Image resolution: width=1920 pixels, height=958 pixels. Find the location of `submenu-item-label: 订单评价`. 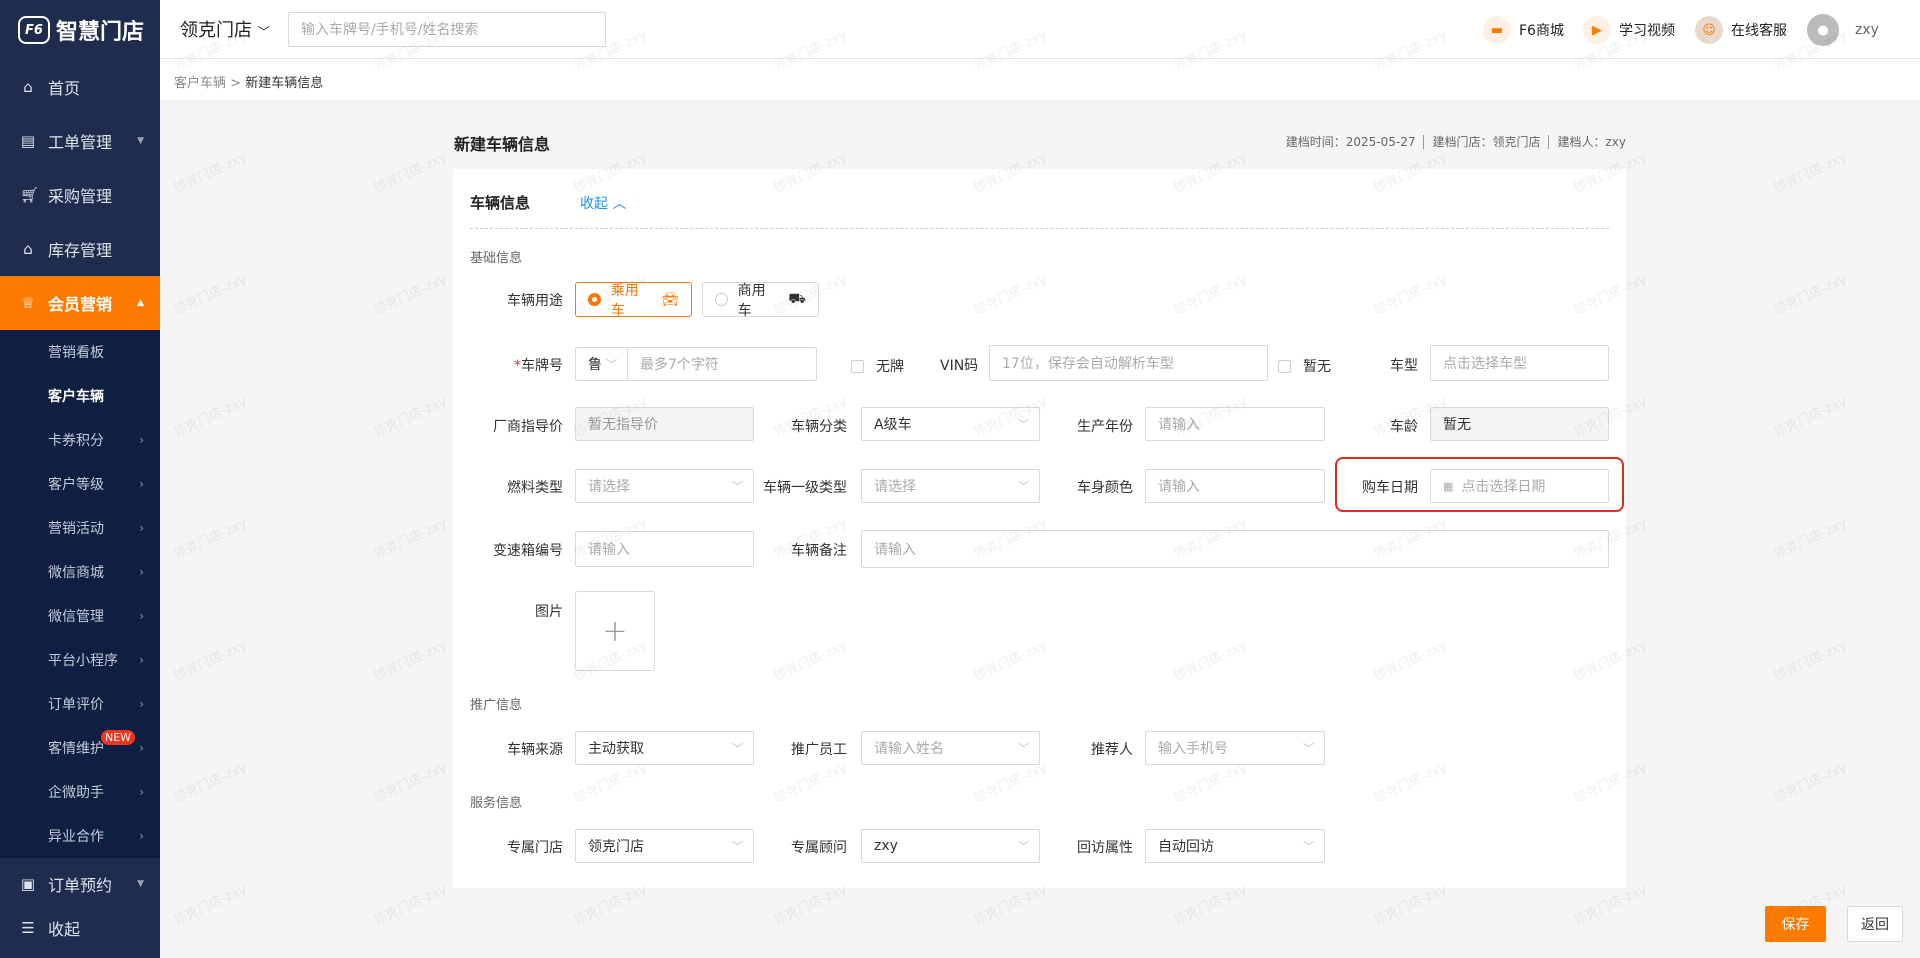

submenu-item-label: 订单评价 is located at coordinates (76, 705).